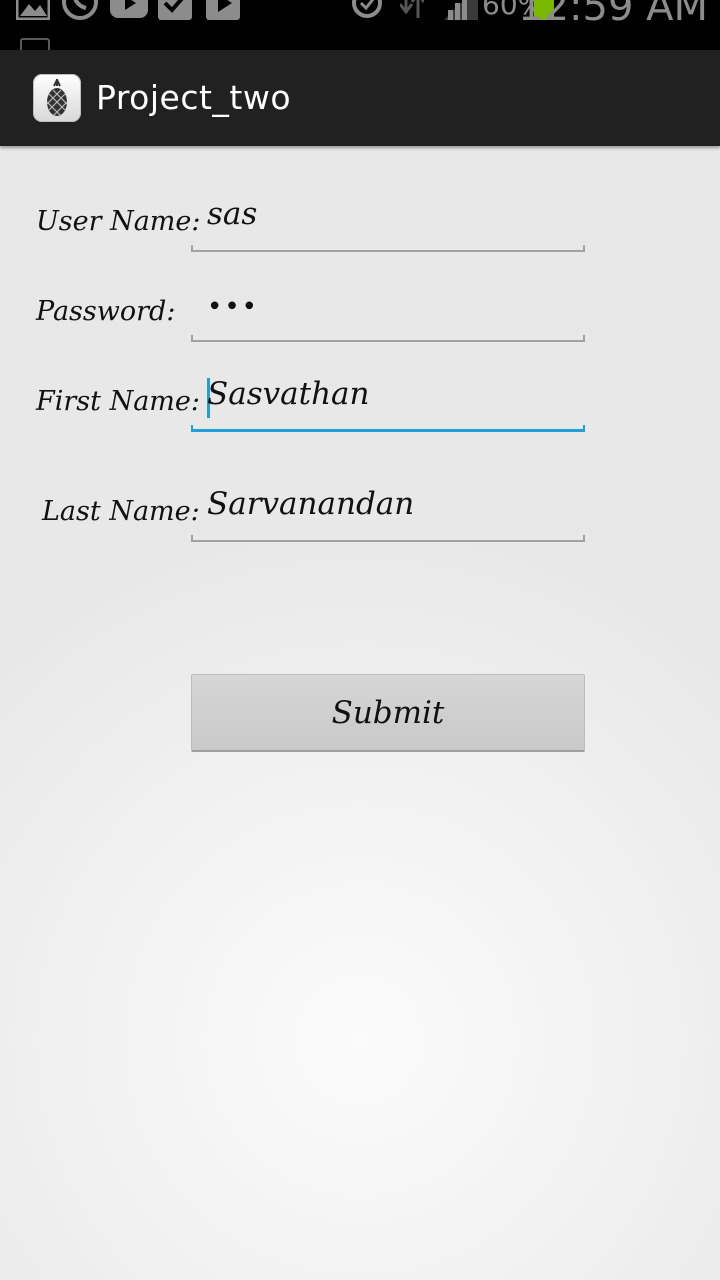 This screenshot has width=720, height=1280. What do you see at coordinates (360, 25) in the screenshot?
I see `status-bar: 60% 12:59 AM` at bounding box center [360, 25].